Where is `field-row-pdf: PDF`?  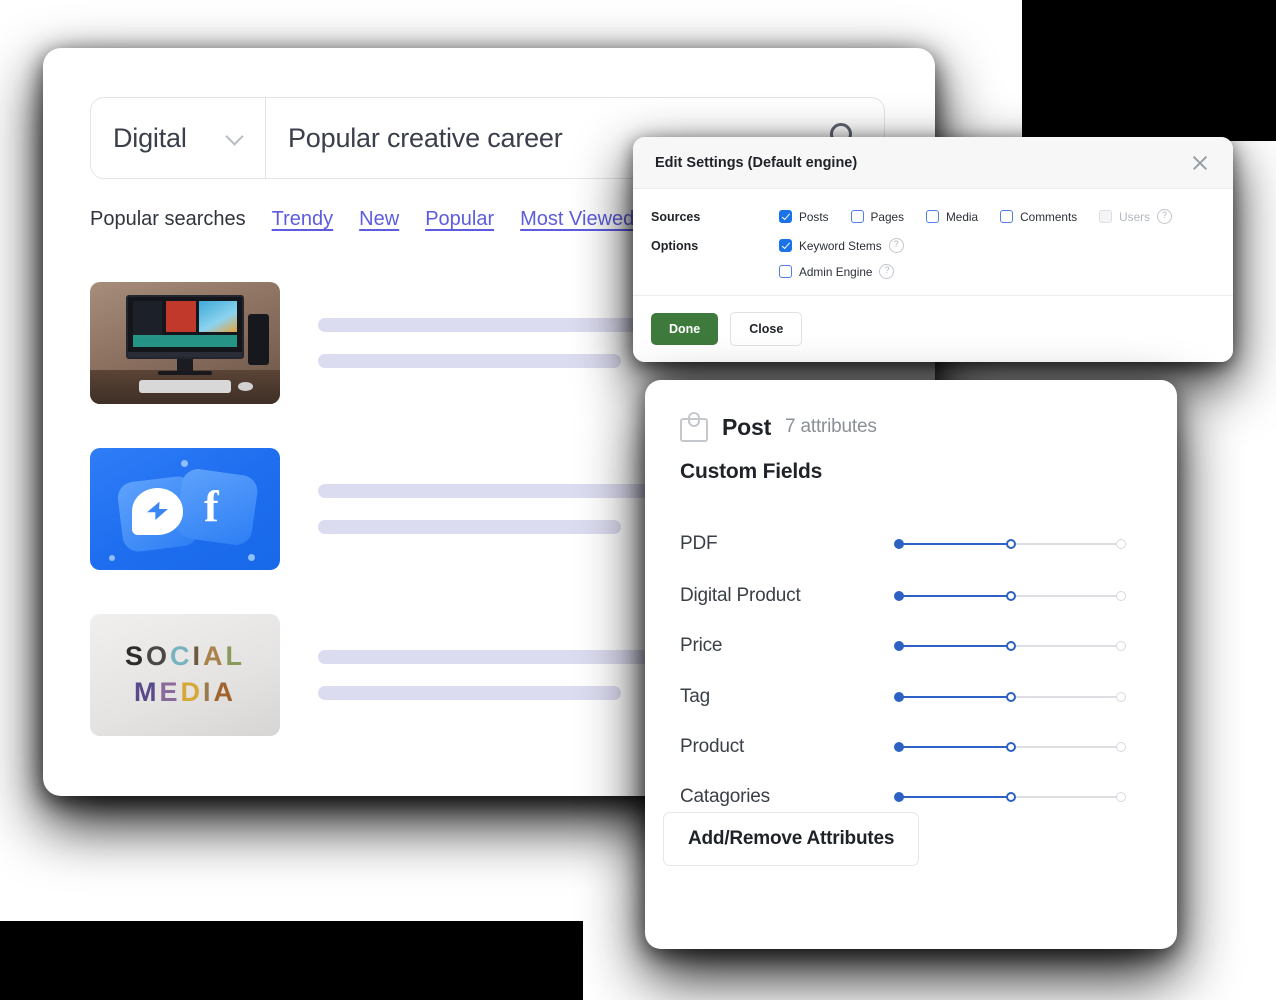
field-row-pdf: PDF is located at coordinates (911, 544).